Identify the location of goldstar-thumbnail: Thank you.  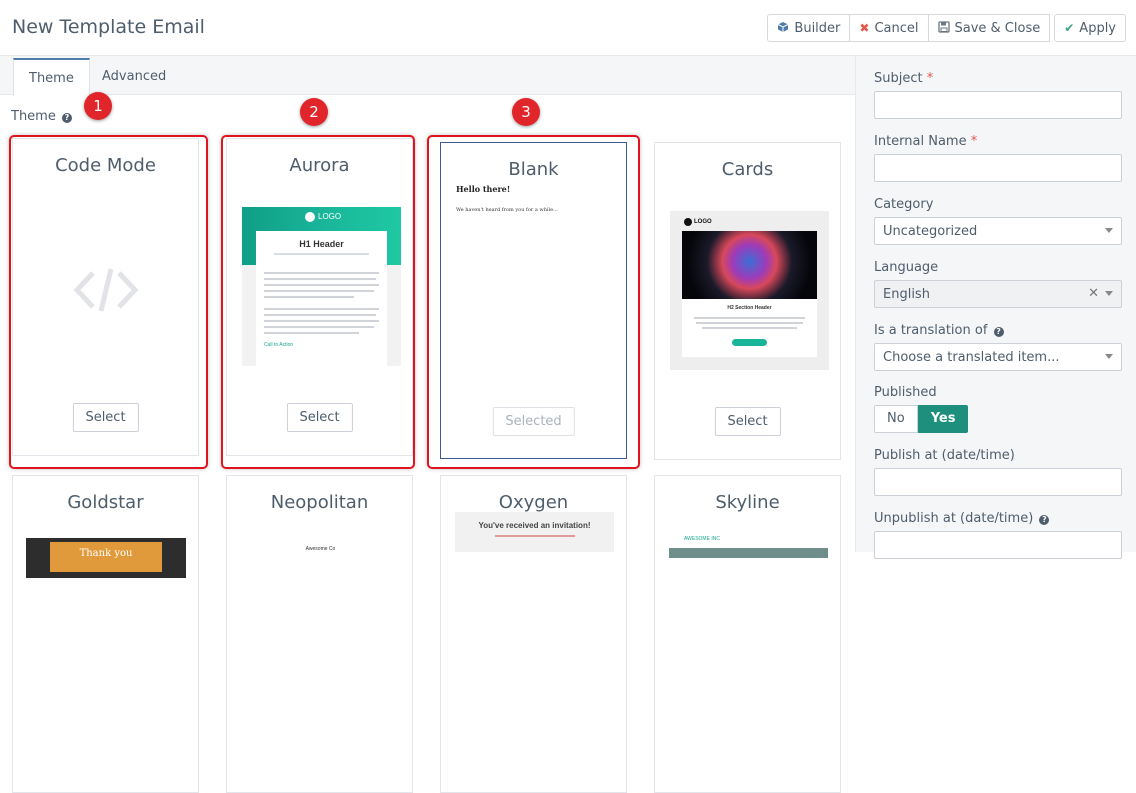
(106, 558).